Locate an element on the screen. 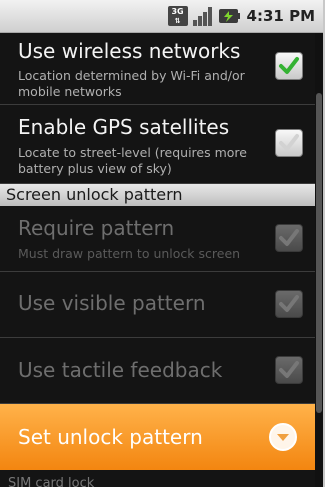 The image size is (325, 487). scrollbar is located at coordinates (319, 260).